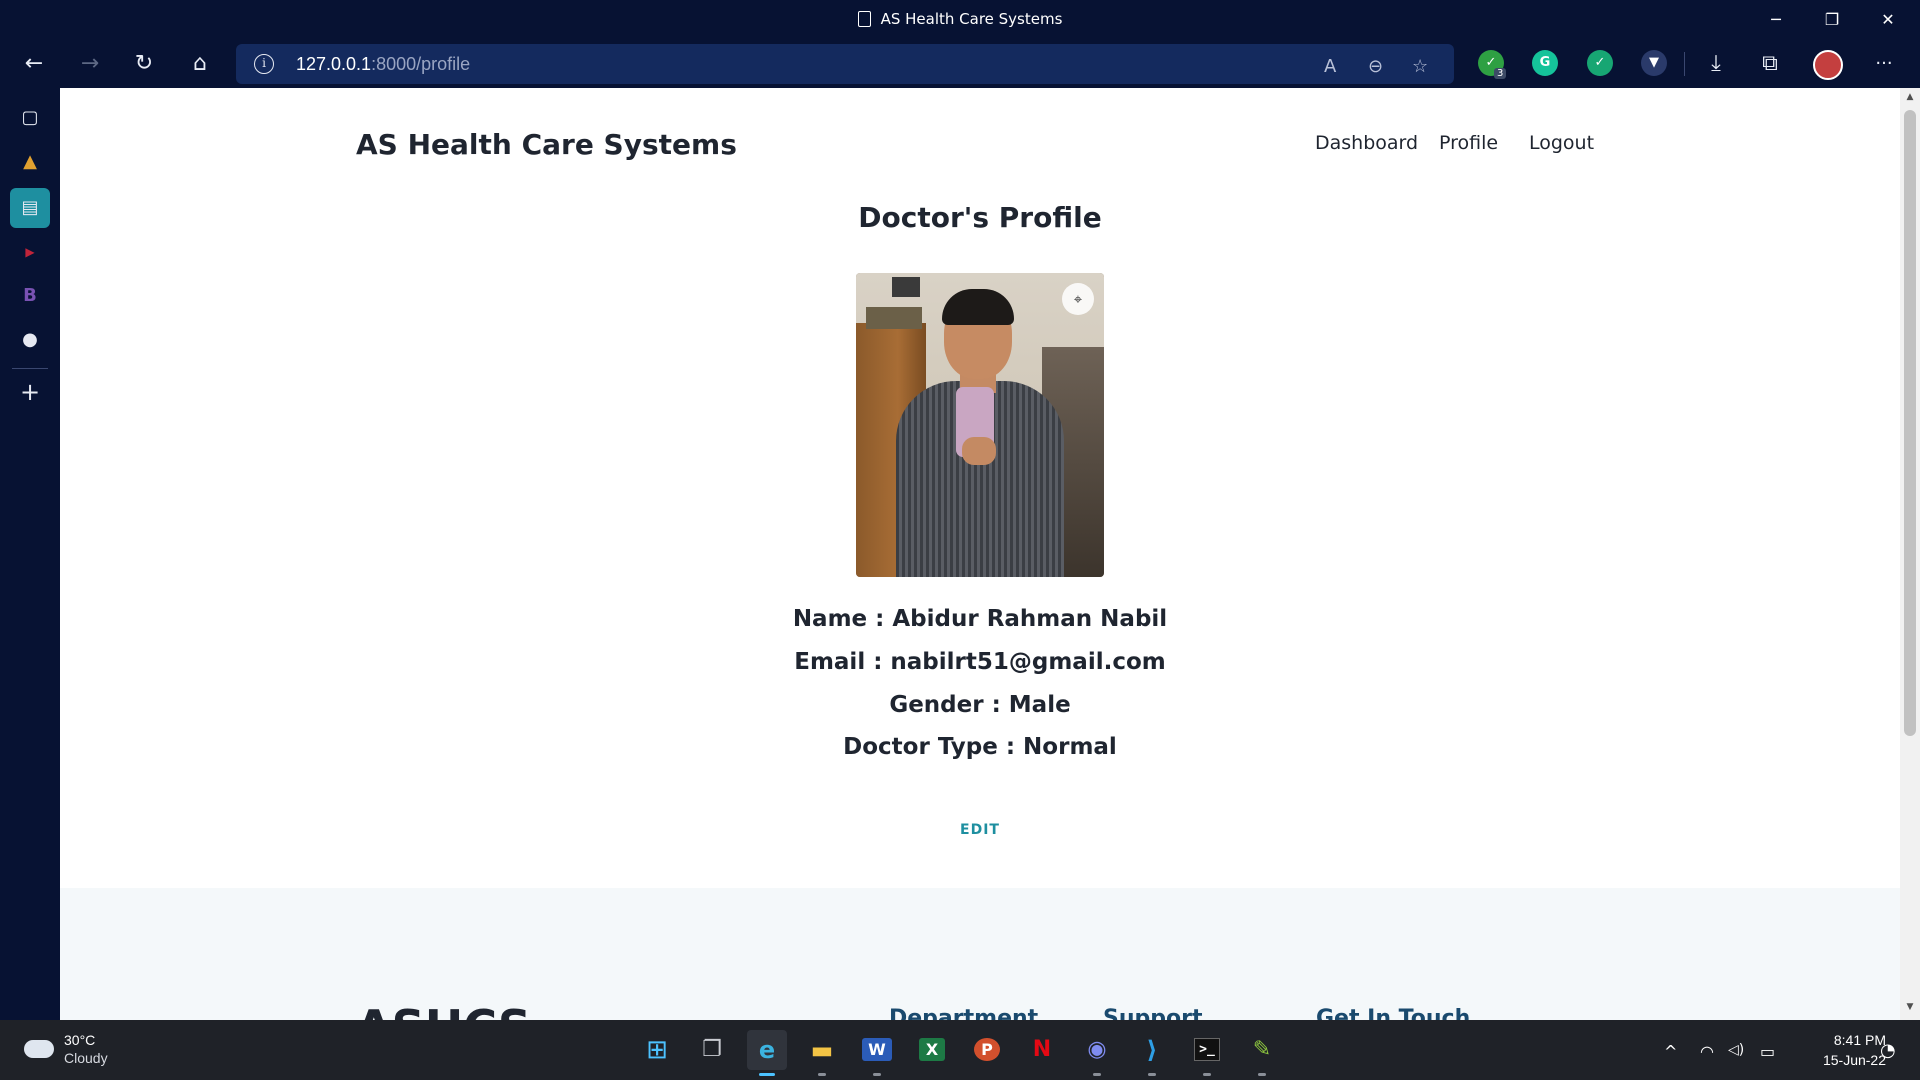 This screenshot has height=1080, width=1920. Describe the element at coordinates (1884, 64) in the screenshot. I see `more-menu-icon: ···` at that location.